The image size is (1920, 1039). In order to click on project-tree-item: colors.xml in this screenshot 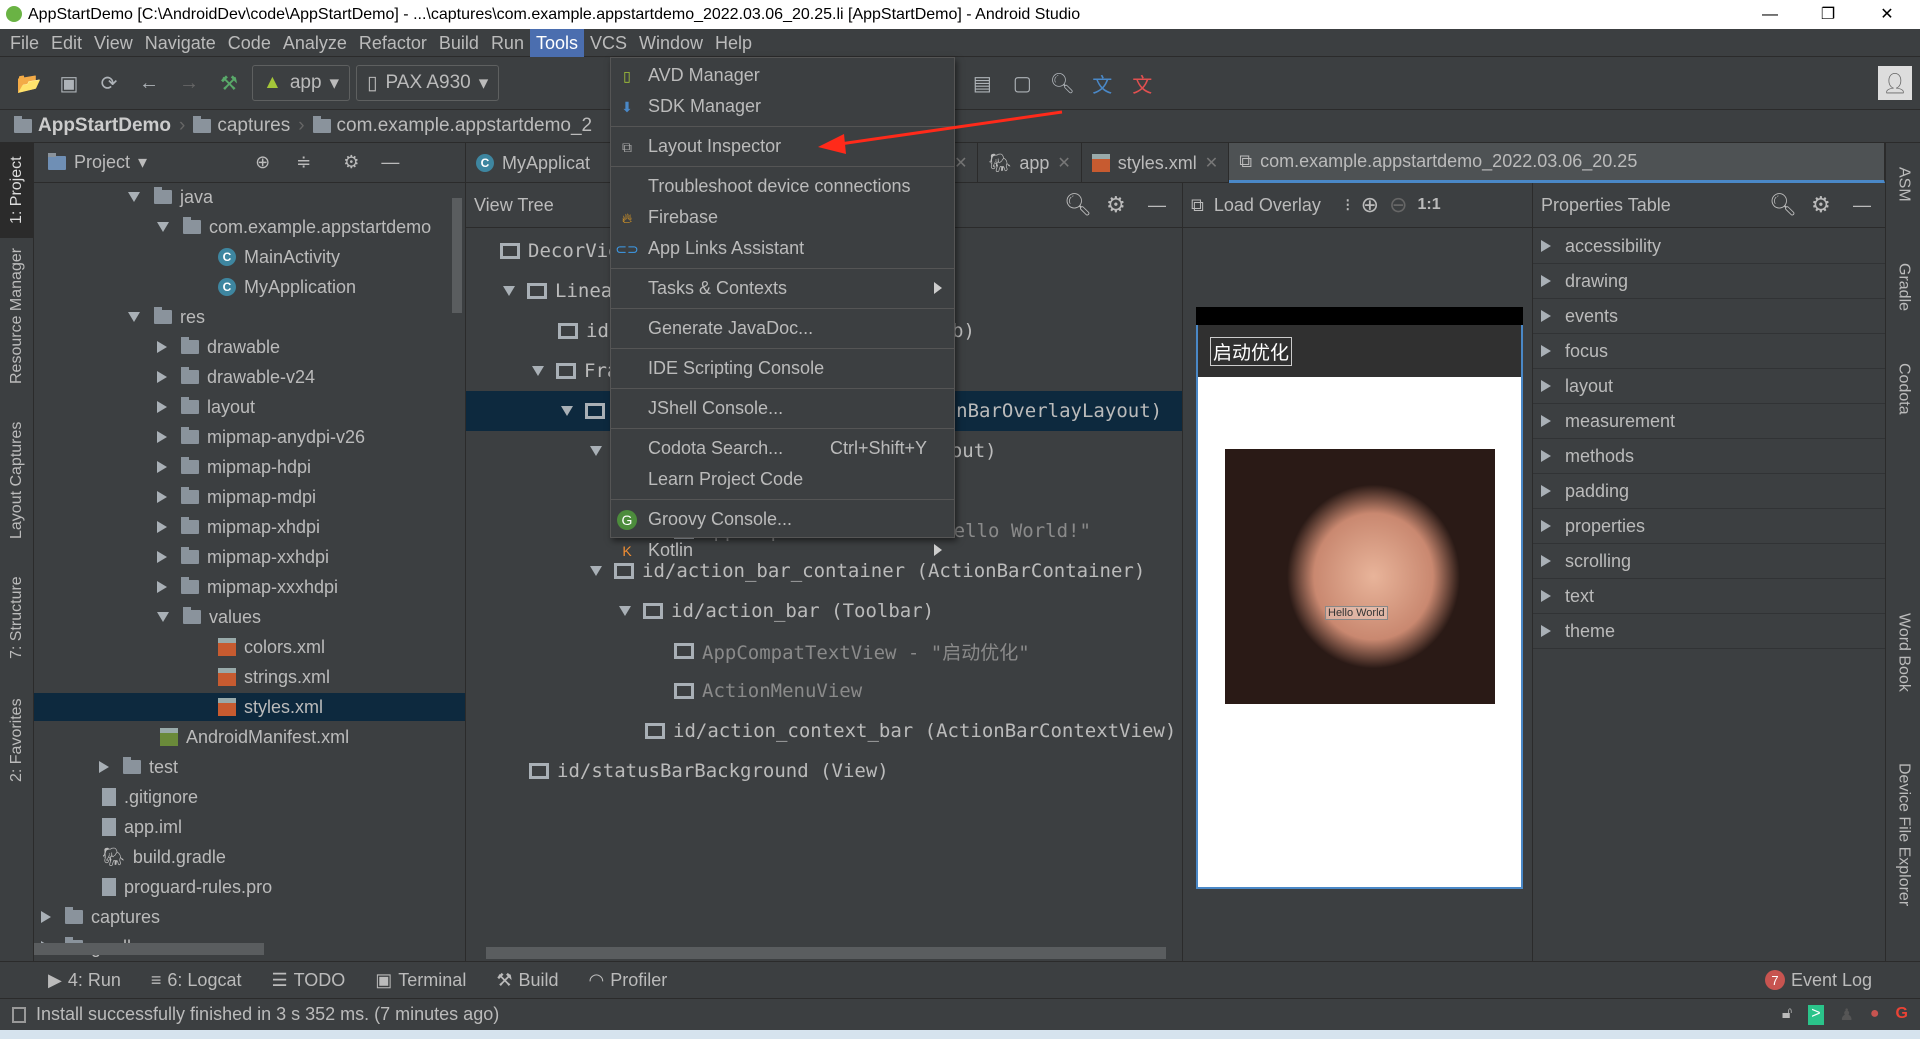, I will do `click(249, 647)`.